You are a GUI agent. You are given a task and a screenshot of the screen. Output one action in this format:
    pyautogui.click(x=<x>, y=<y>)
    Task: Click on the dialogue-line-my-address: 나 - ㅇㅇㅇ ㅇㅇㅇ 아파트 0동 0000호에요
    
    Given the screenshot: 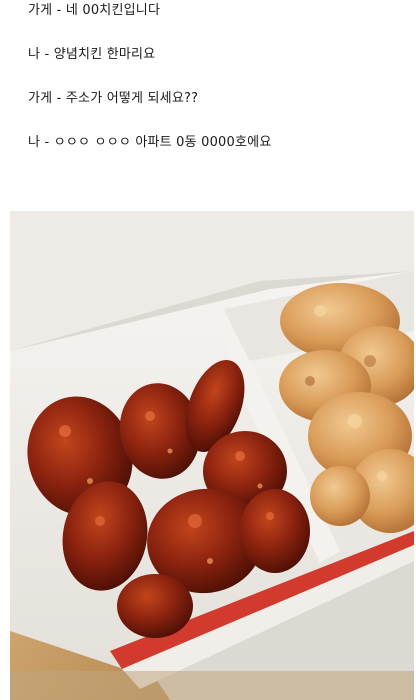 What is the action you would take?
    pyautogui.click(x=150, y=142)
    